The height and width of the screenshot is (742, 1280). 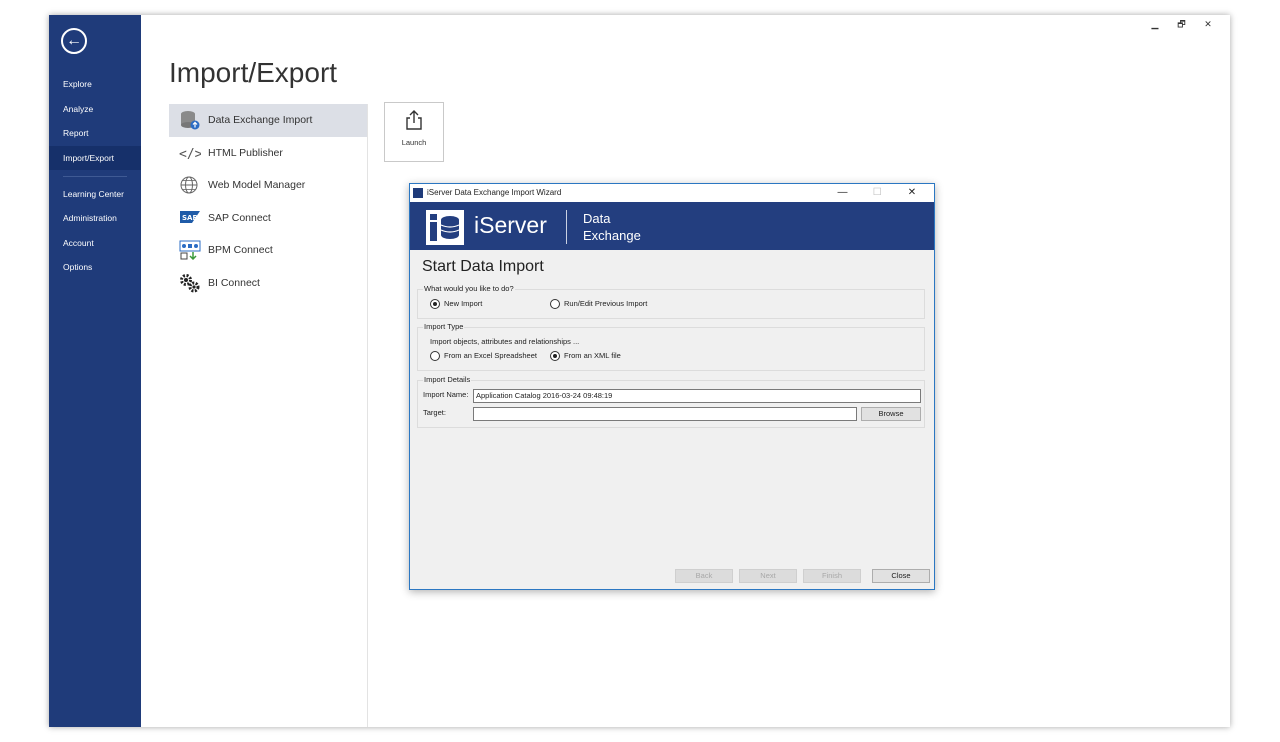 I want to click on list-item-web-model-manager: Web Model Manager, so click(x=268, y=185).